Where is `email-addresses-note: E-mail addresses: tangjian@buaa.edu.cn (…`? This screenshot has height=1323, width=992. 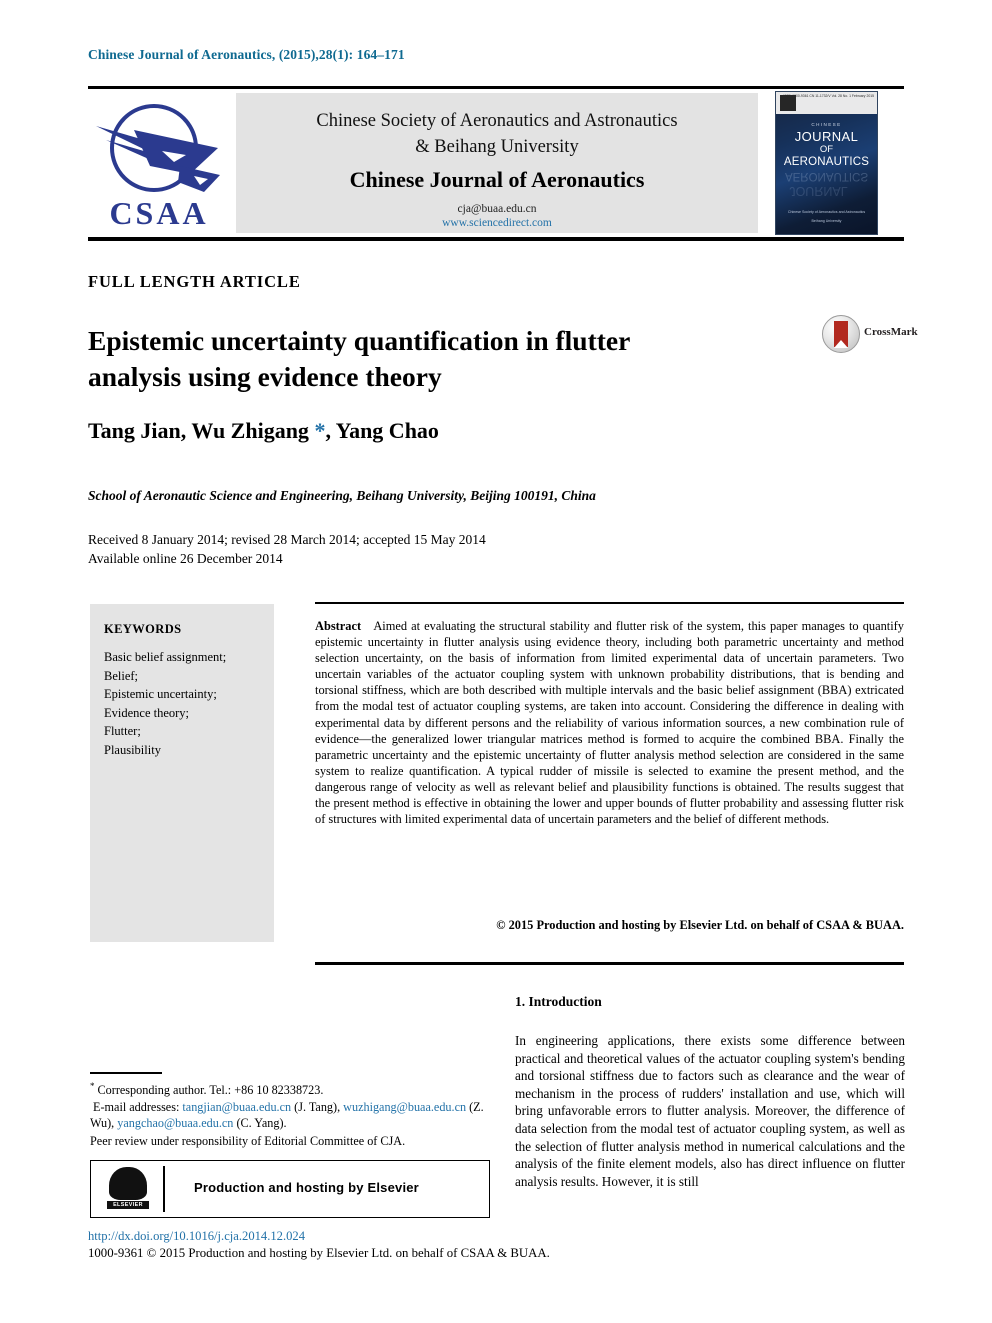 email-addresses-note: E-mail addresses: tangjian@buaa.edu.cn (… is located at coordinates (290, 1115).